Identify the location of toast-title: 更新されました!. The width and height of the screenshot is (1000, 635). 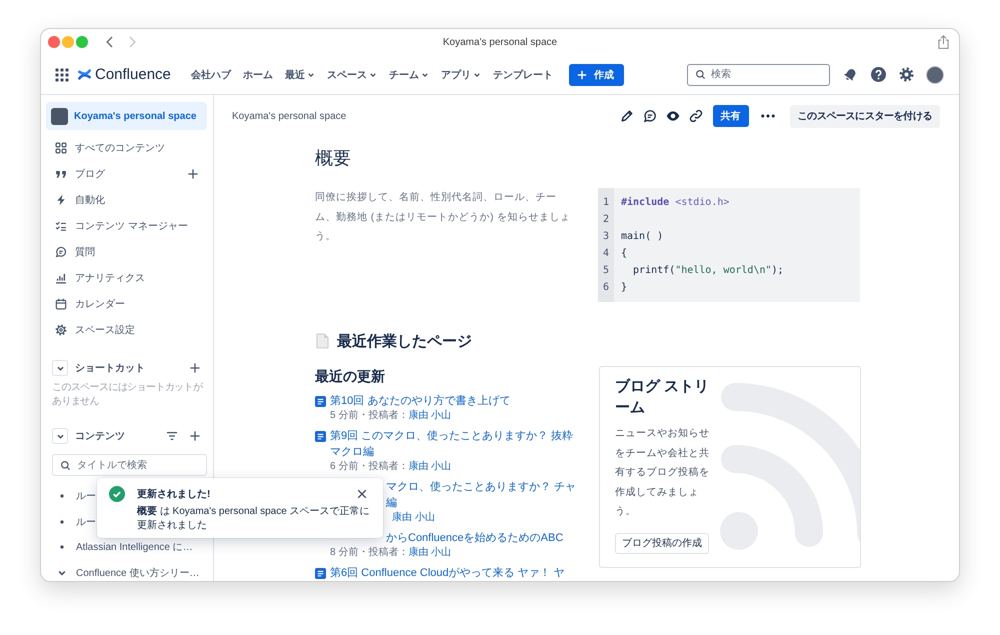
(173, 494).